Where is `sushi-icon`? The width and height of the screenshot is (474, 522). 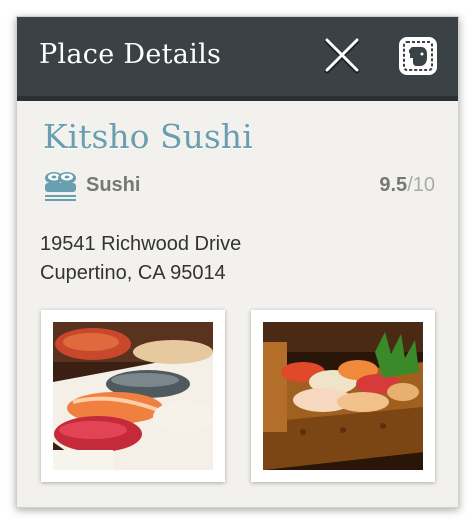 sushi-icon is located at coordinates (60, 186).